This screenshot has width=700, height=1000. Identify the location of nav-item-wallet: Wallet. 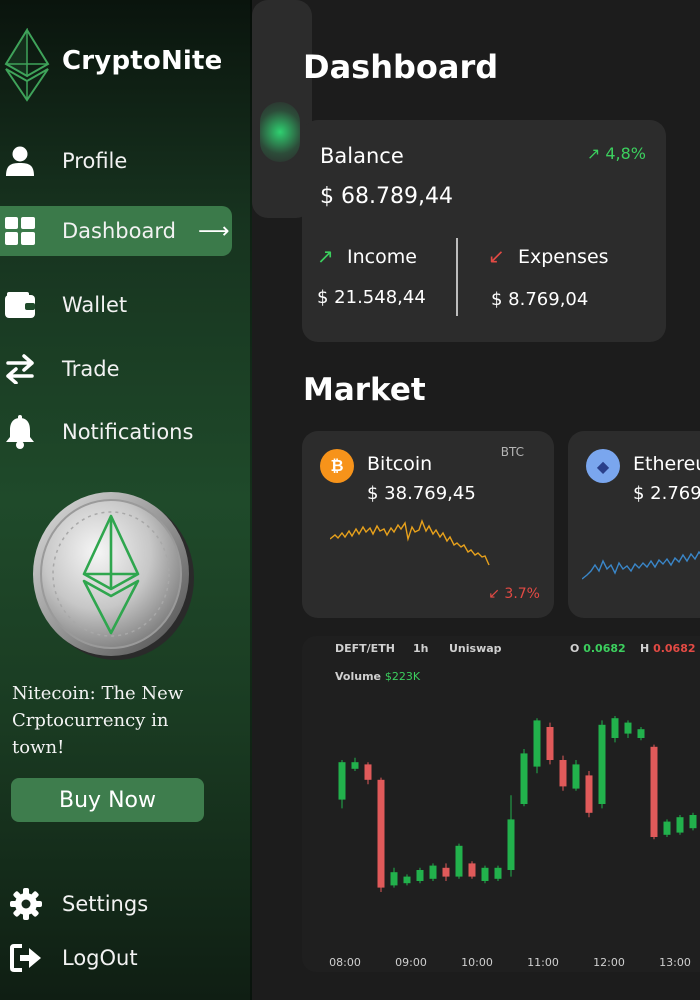
(116, 305).